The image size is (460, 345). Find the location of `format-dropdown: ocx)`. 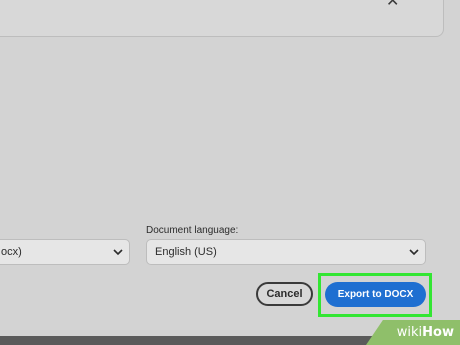

format-dropdown: ocx) is located at coordinates (65, 252).